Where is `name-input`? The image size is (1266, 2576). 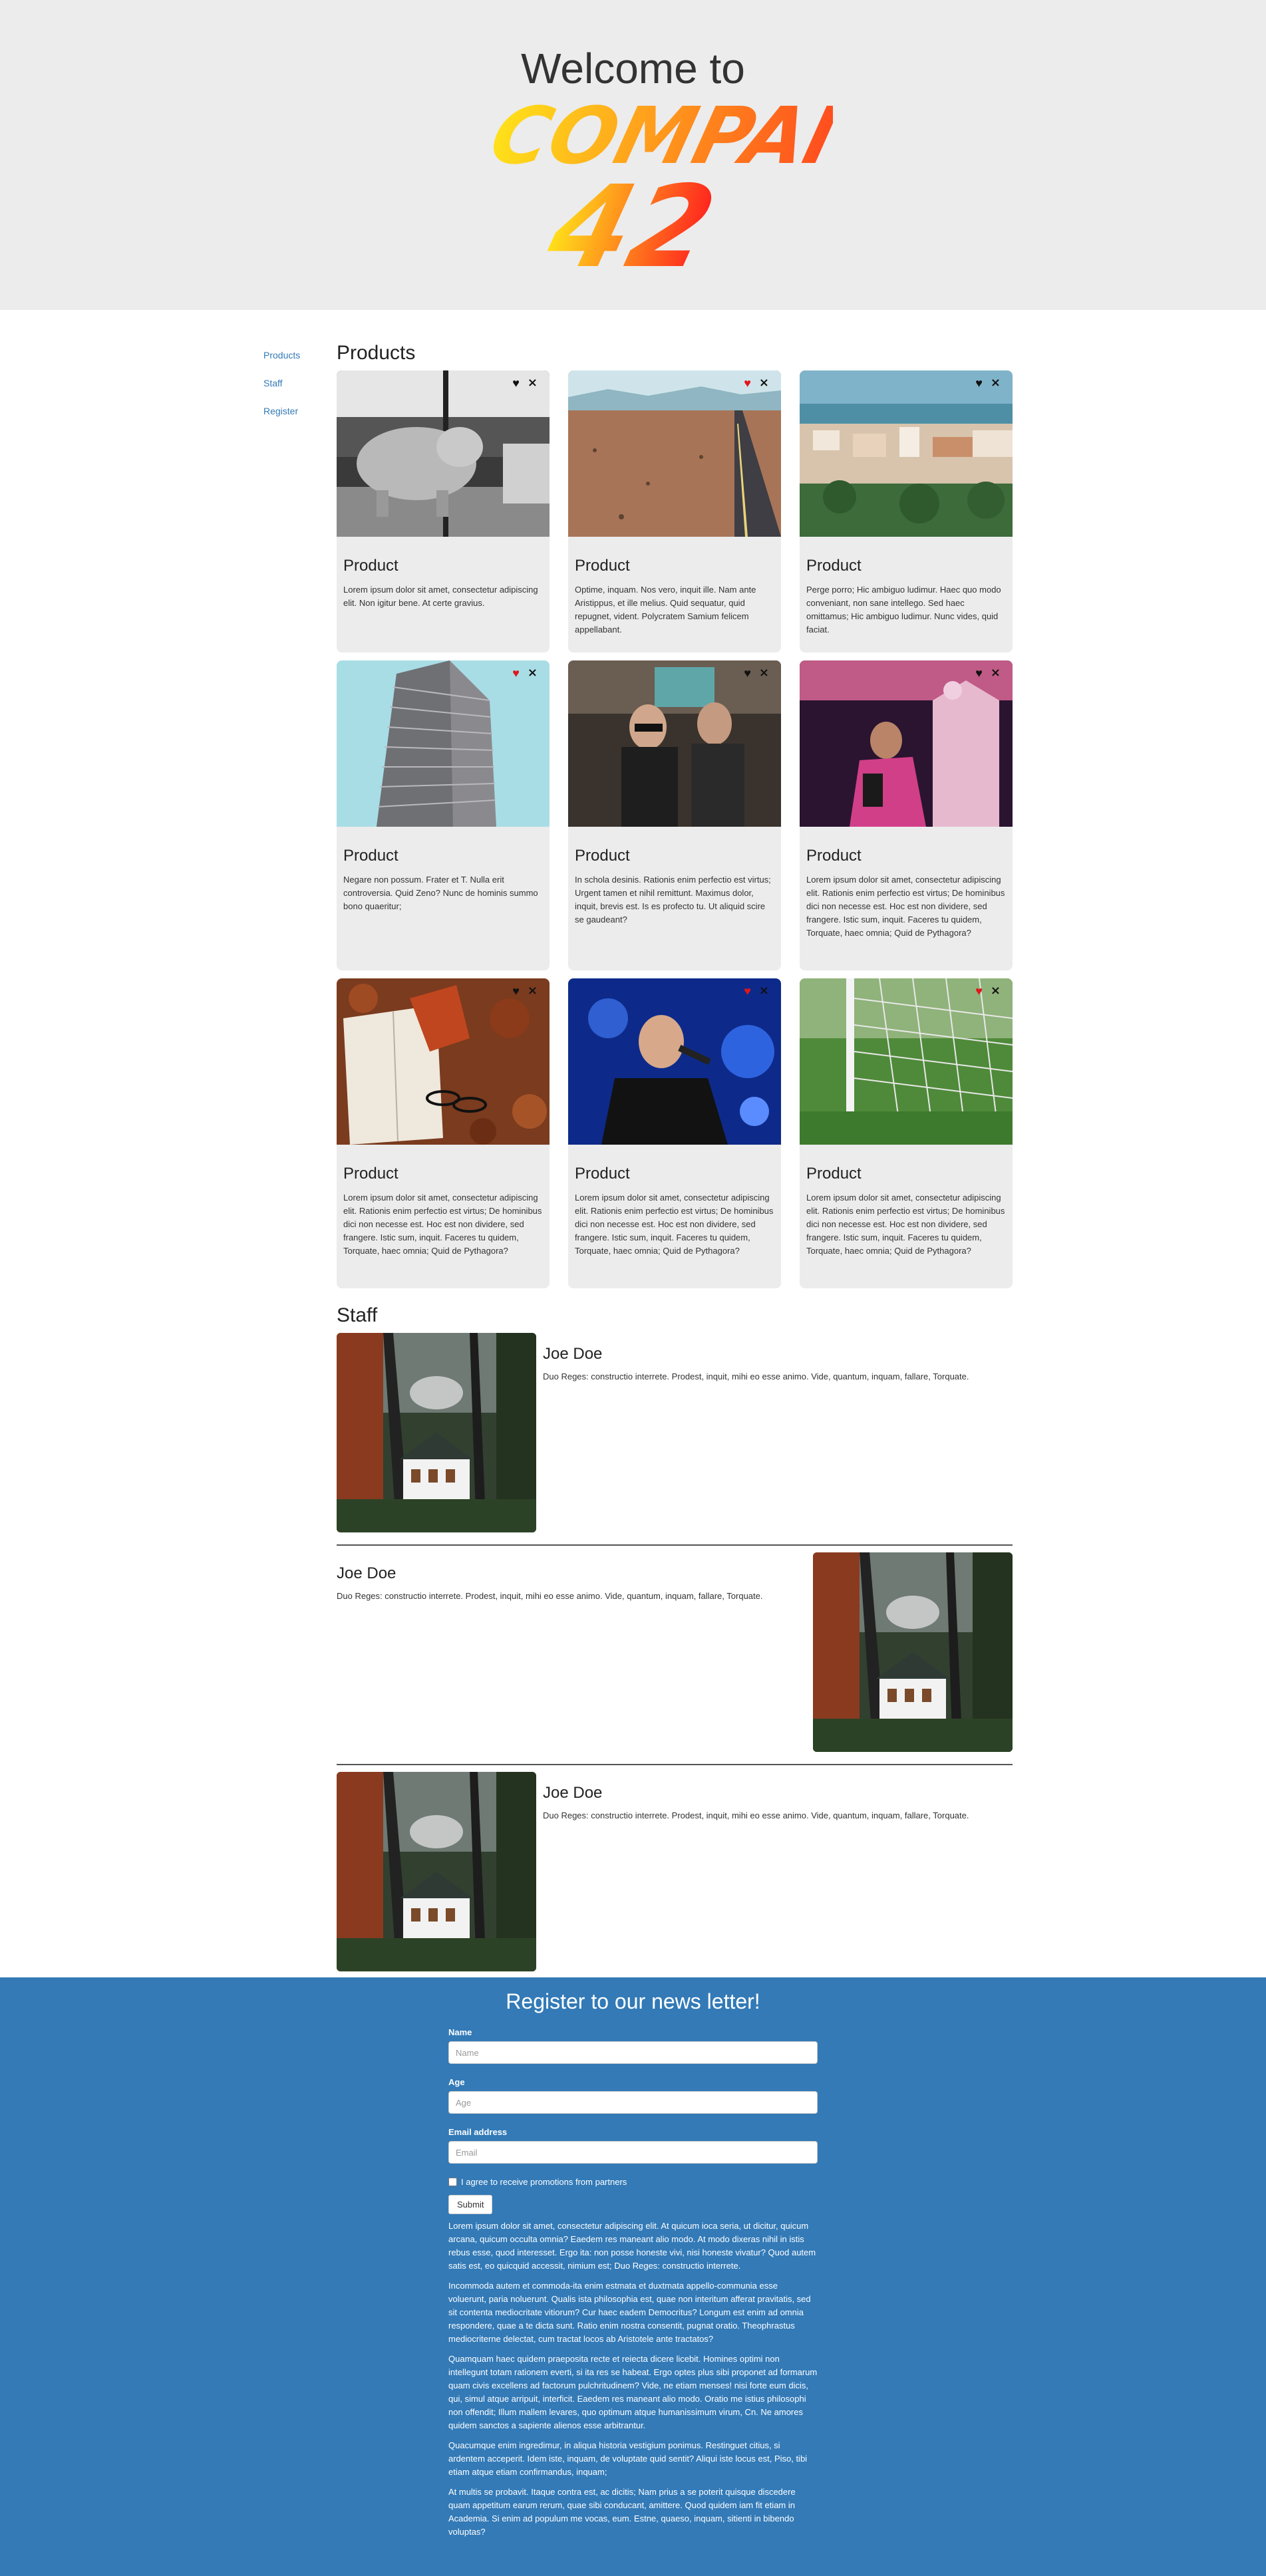 name-input is located at coordinates (633, 2052).